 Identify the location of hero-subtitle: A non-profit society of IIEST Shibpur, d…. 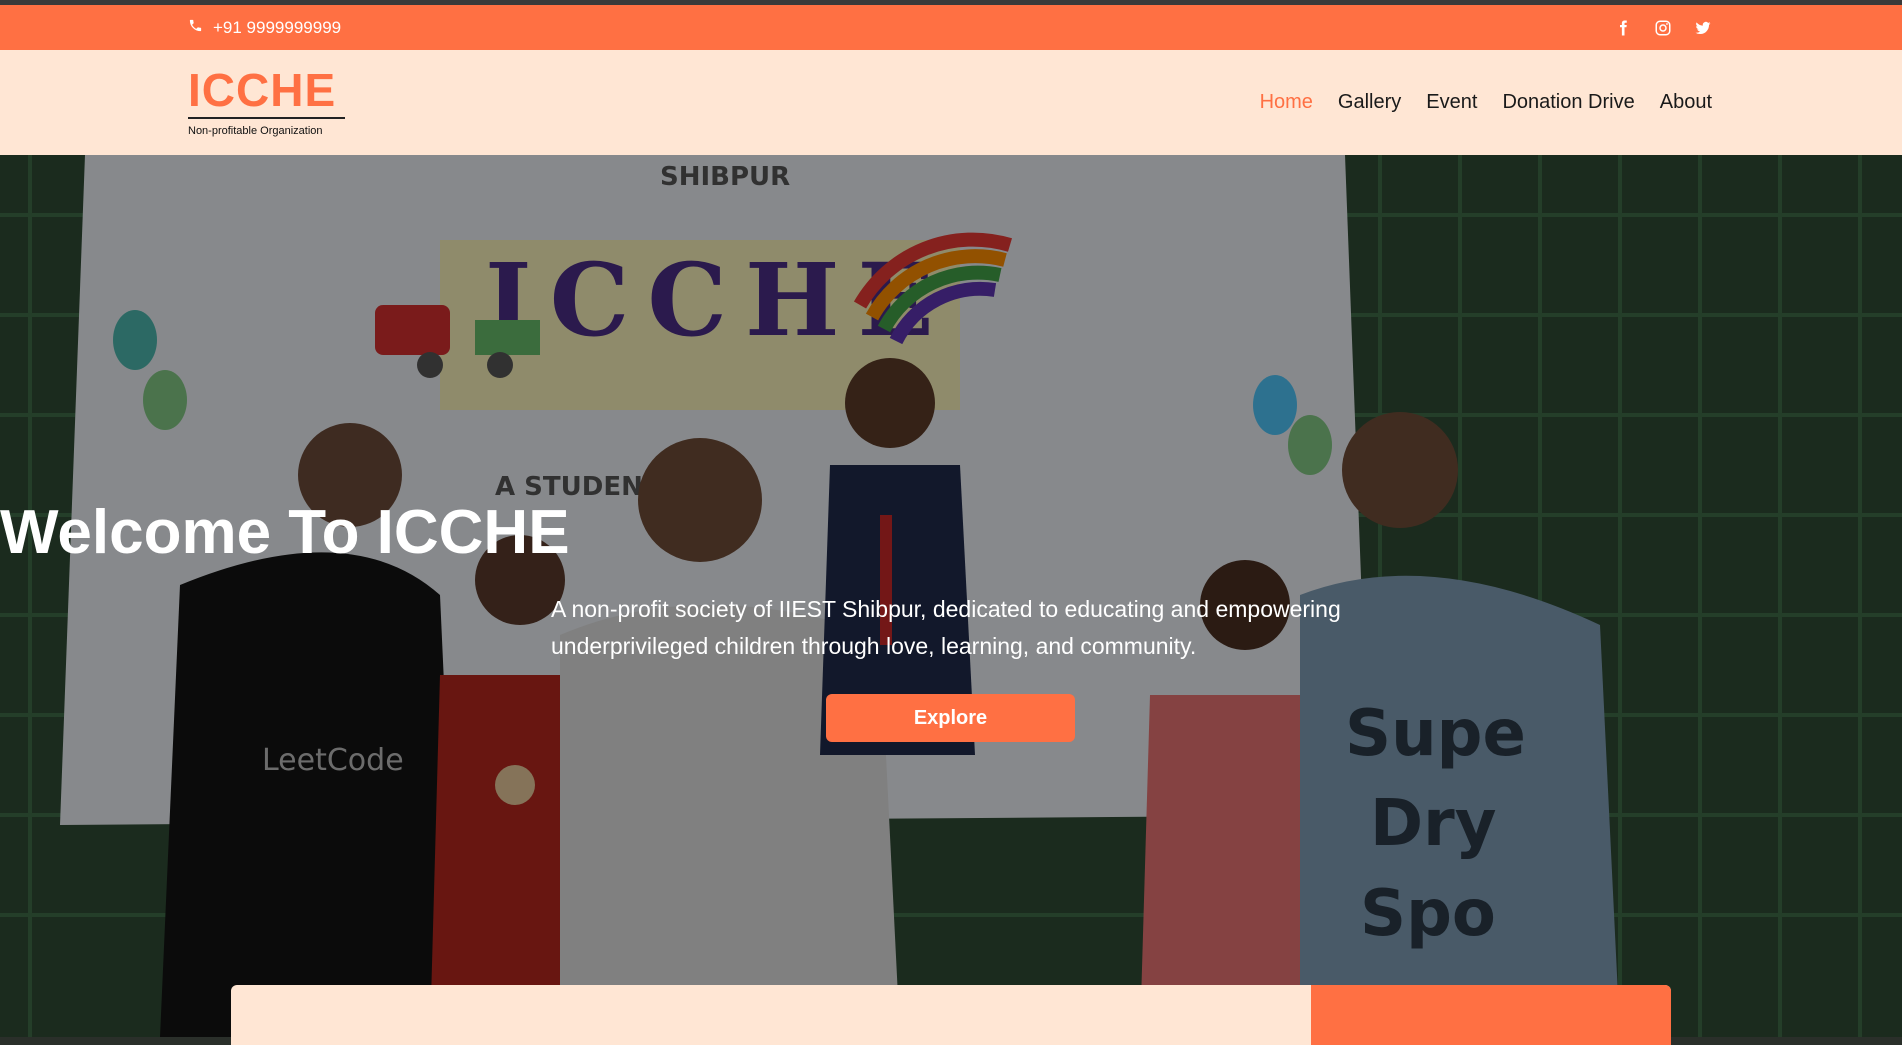
(946, 627).